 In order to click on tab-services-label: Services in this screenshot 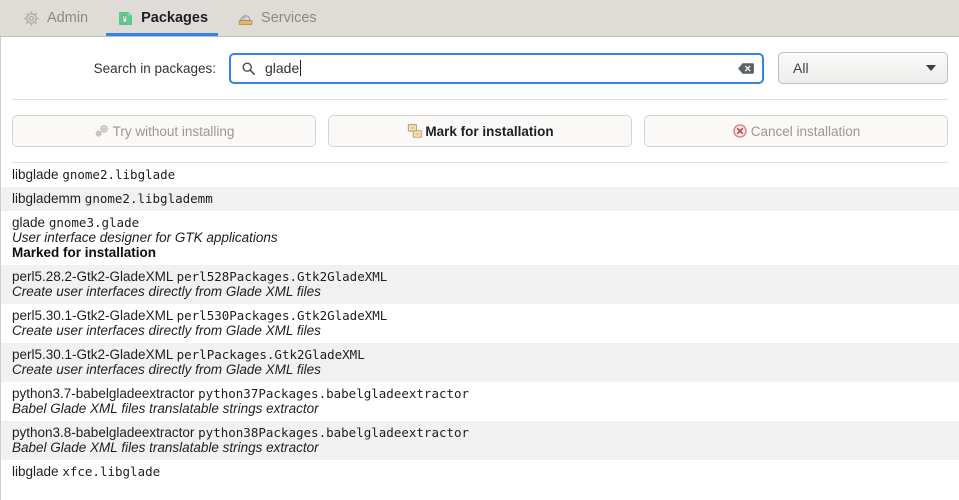, I will do `click(289, 18)`.